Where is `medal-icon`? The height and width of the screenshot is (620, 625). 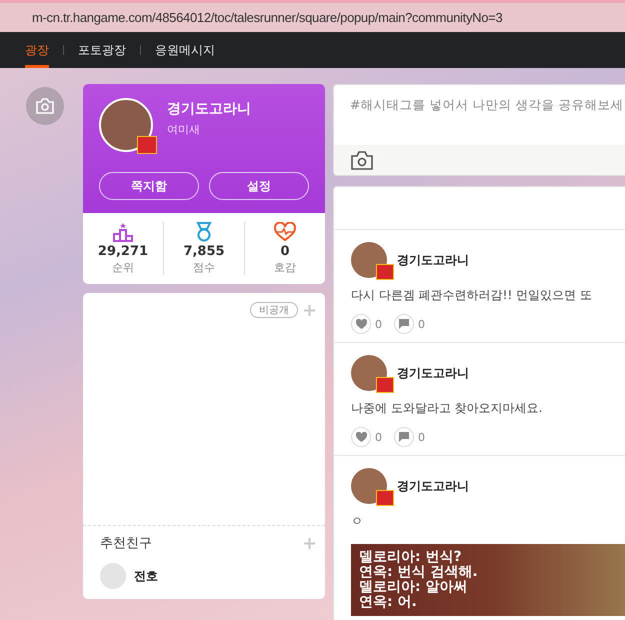 medal-icon is located at coordinates (204, 232).